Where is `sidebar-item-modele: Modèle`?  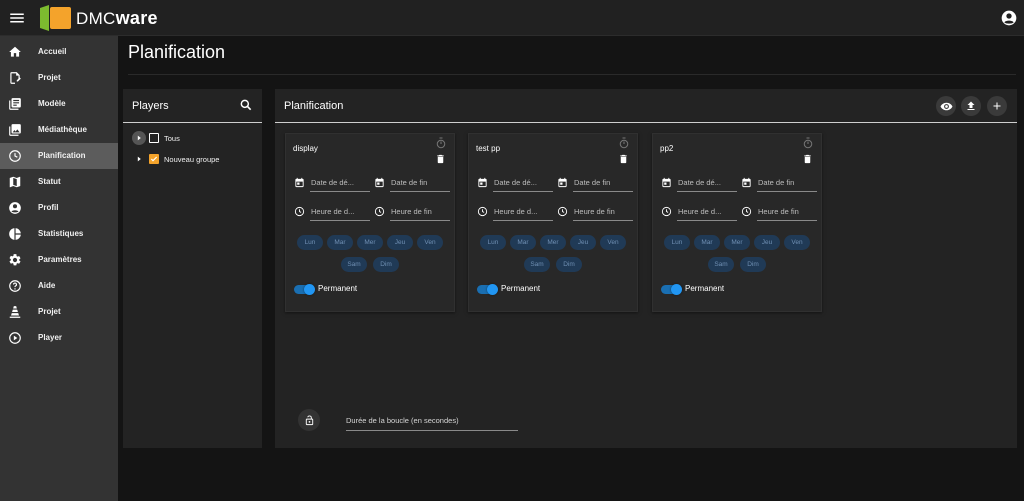
sidebar-item-modele: Modèle is located at coordinates (59, 104).